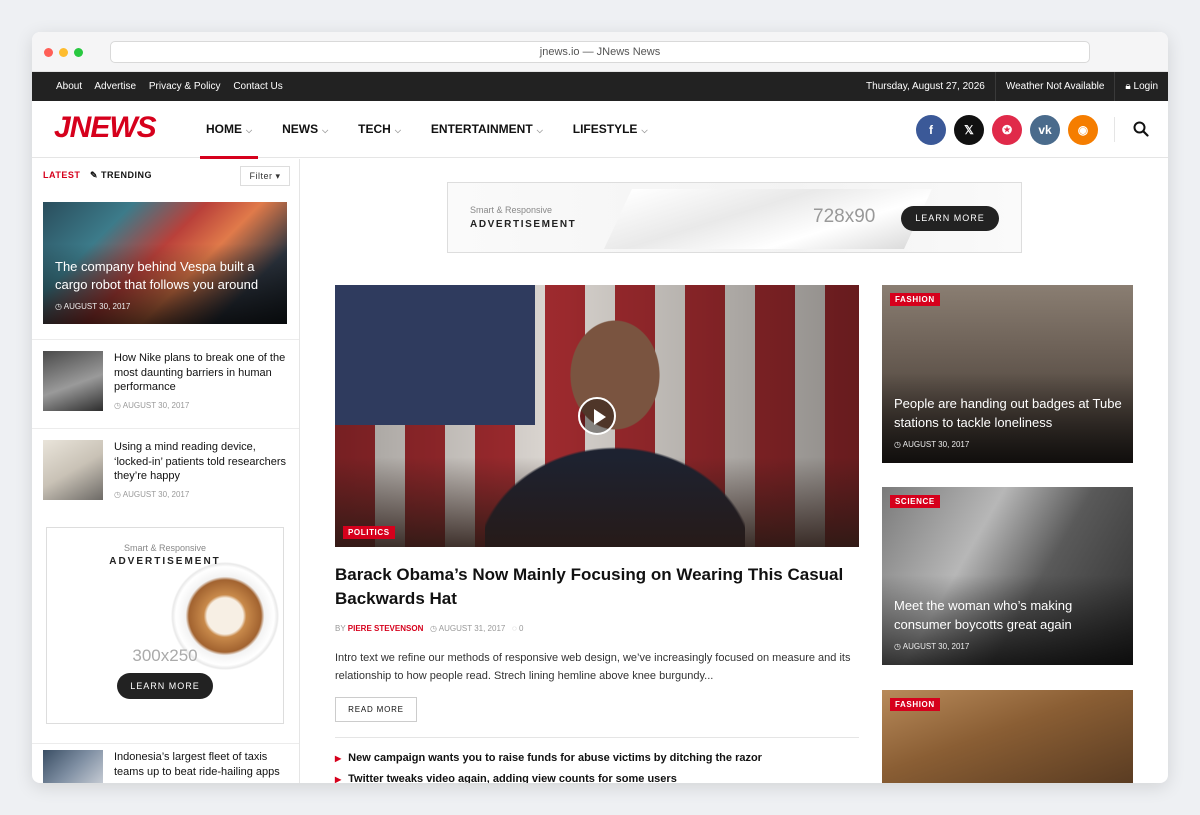  I want to click on nav-lifestyle: LIFESTYLE ⌵, so click(610, 129).